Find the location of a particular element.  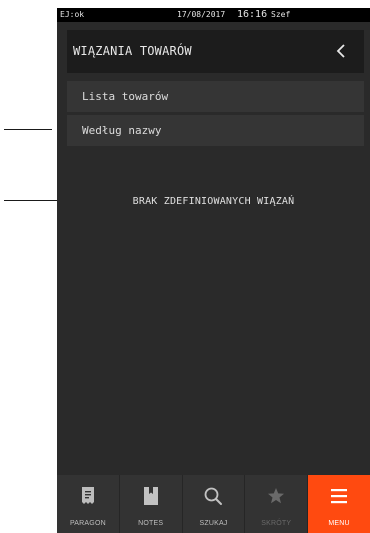

nav-button-skroty: SKRÓTY is located at coordinates (277, 504).